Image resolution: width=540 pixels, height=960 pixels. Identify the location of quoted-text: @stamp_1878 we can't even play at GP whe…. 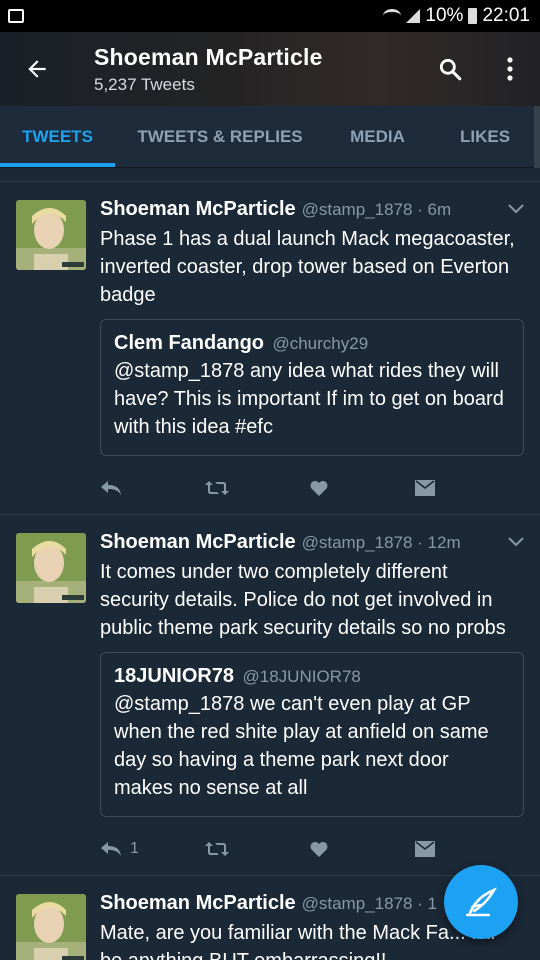
(301, 746).